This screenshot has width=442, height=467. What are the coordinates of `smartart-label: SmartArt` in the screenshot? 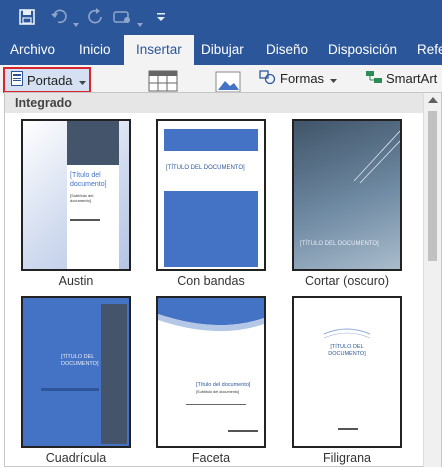 It's located at (412, 78).